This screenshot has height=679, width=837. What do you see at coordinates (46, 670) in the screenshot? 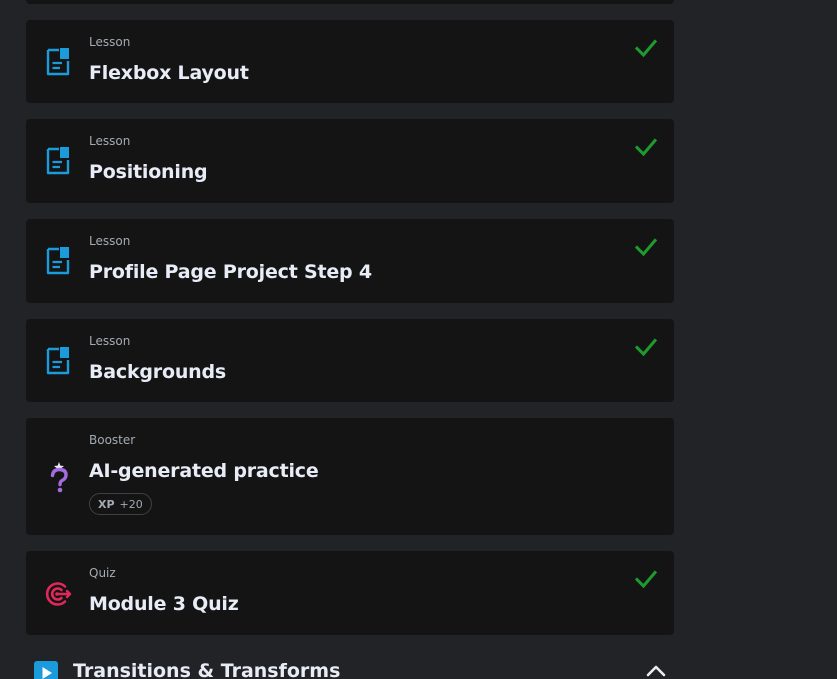
I see `play-icon` at bounding box center [46, 670].